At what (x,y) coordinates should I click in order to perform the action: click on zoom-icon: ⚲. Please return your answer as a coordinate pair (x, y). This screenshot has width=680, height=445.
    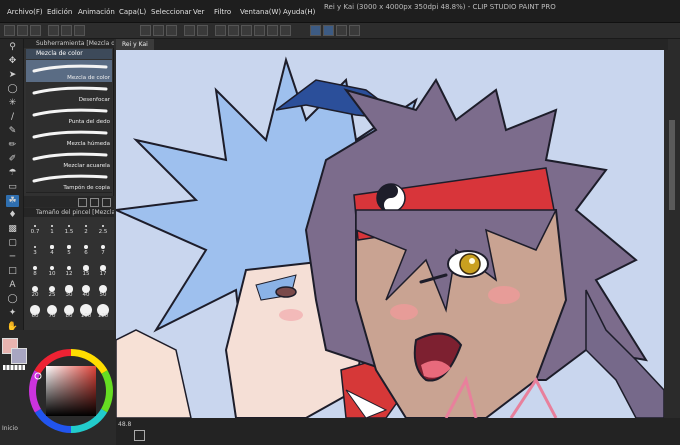
    Looking at the image, I should click on (12, 47).